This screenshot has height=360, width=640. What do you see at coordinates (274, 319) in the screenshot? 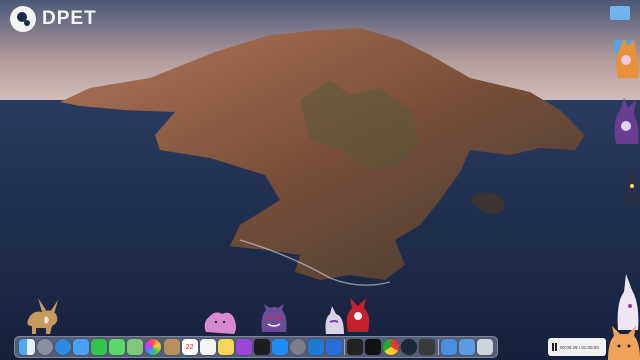
I see `gengar-pet` at bounding box center [274, 319].